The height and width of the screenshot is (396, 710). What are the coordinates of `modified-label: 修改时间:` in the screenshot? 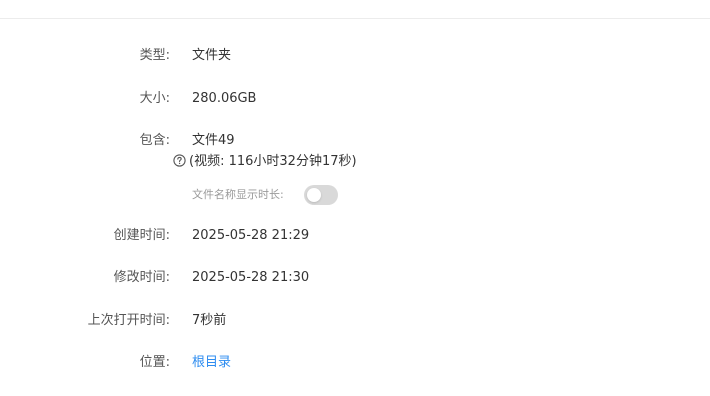 It's located at (141, 277).